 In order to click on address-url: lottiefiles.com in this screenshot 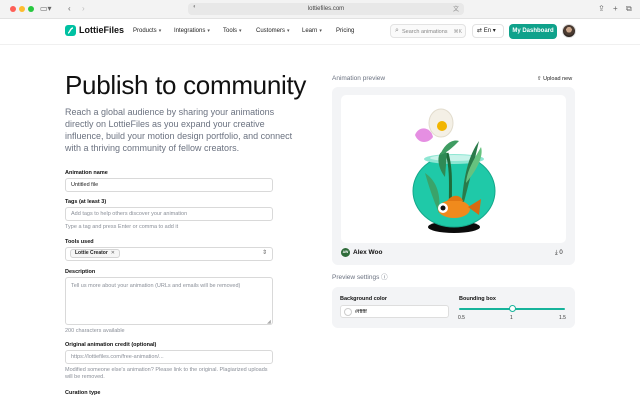, I will do `click(326, 9)`.